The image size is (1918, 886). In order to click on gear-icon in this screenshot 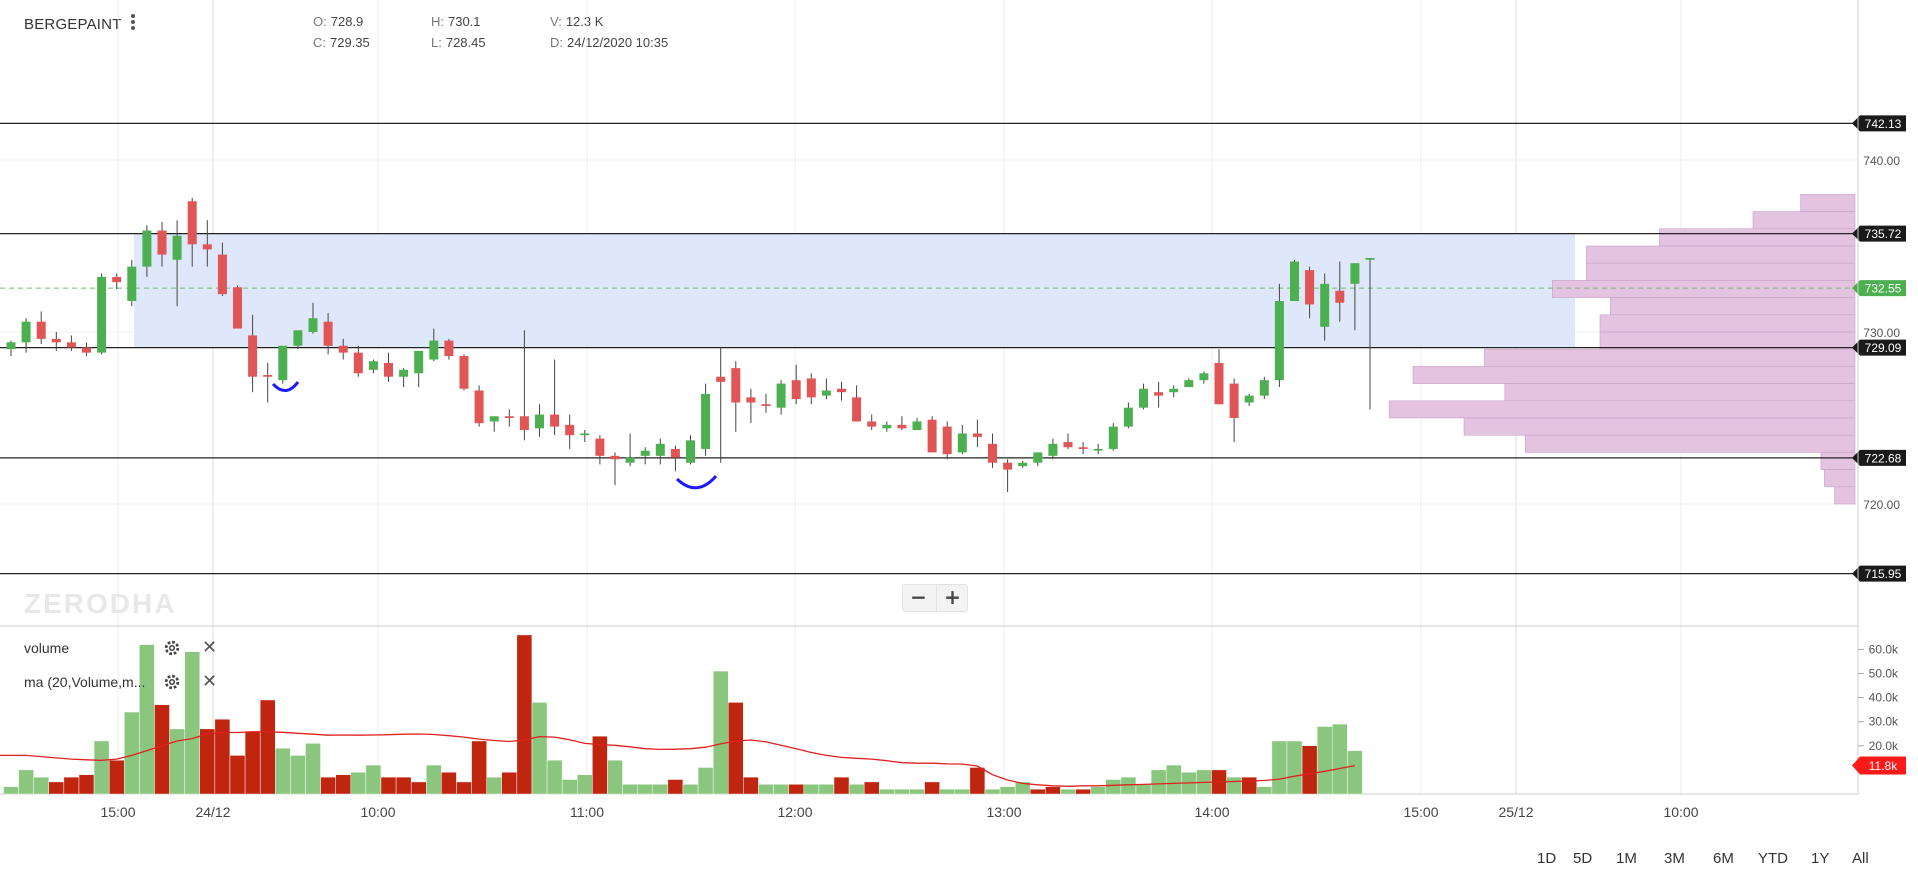, I will do `click(172, 682)`.